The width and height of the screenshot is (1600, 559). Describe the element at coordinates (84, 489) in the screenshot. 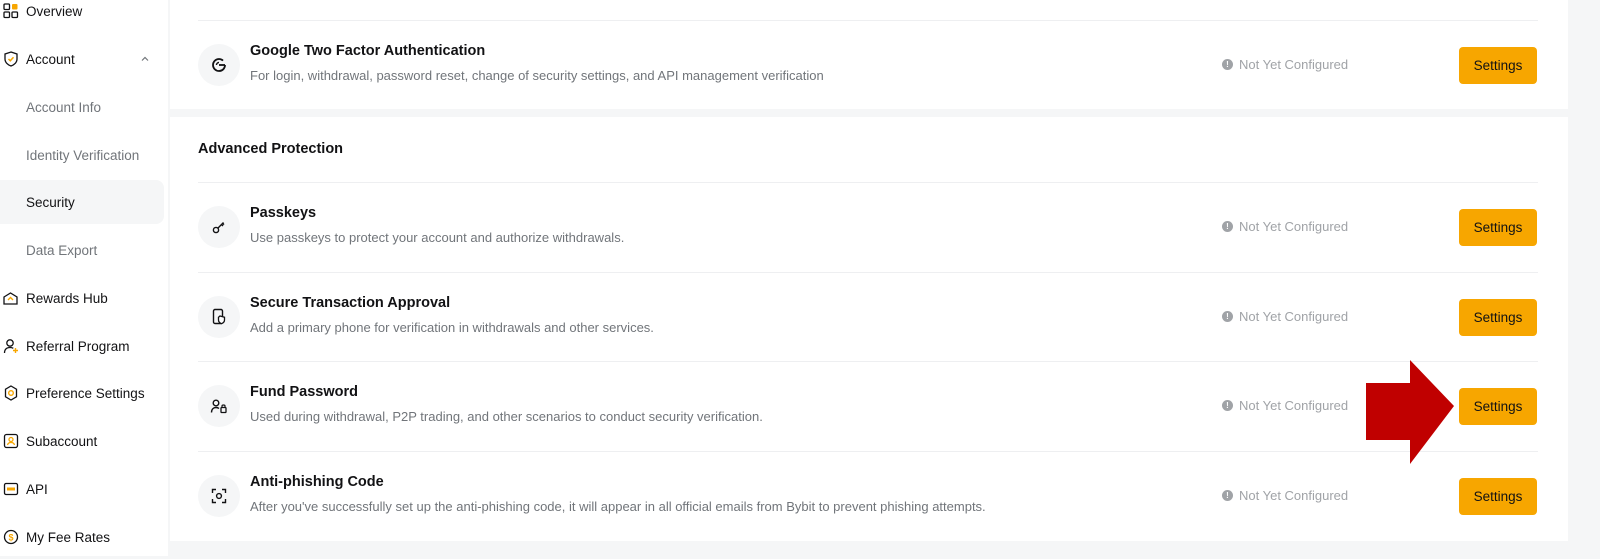

I see `sidebar-item-api: API` at that location.